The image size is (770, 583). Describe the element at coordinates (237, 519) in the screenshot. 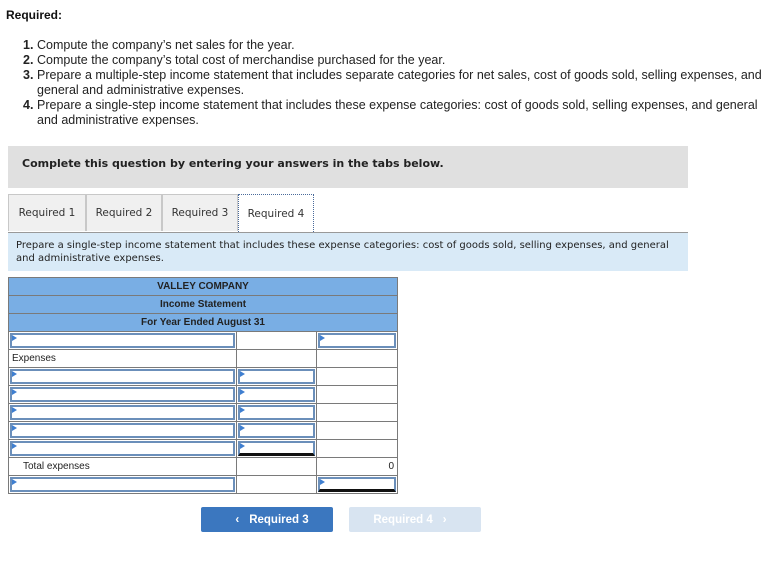

I see `chevron-left-icon: ‹` at that location.